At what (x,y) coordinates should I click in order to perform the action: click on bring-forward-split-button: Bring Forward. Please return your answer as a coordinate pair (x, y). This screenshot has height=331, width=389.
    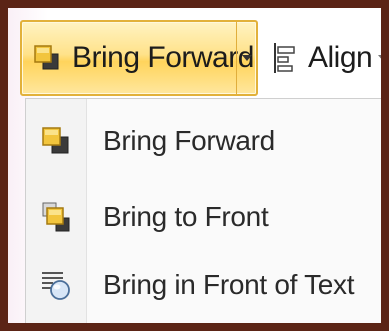
    Looking at the image, I should click on (139, 58).